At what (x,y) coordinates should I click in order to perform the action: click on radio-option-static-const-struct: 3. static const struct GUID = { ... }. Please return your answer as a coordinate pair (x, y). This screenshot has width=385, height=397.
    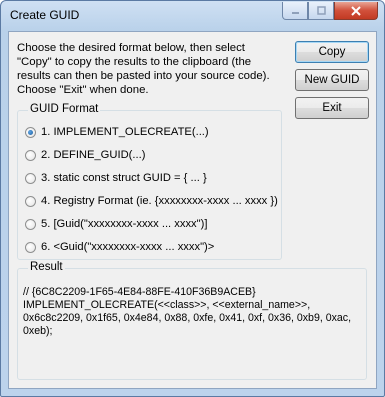
    Looking at the image, I should click on (116, 178).